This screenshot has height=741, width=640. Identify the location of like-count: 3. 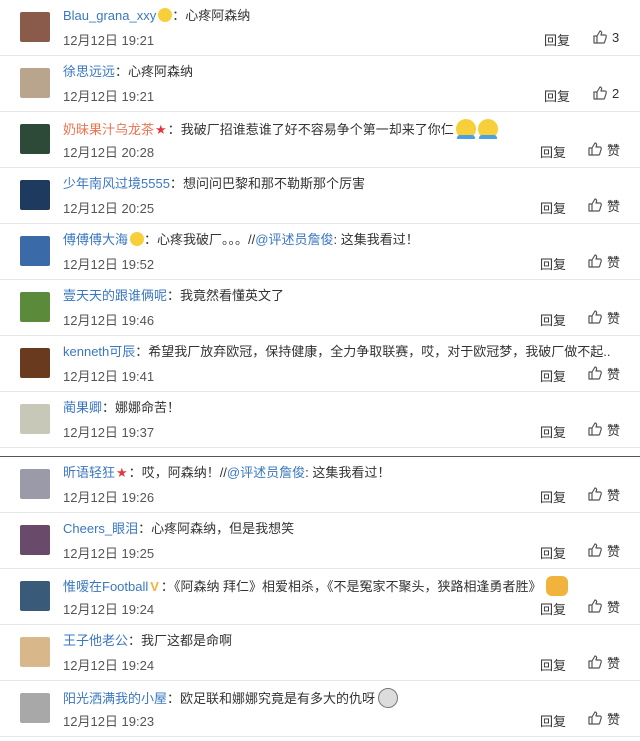
(616, 37).